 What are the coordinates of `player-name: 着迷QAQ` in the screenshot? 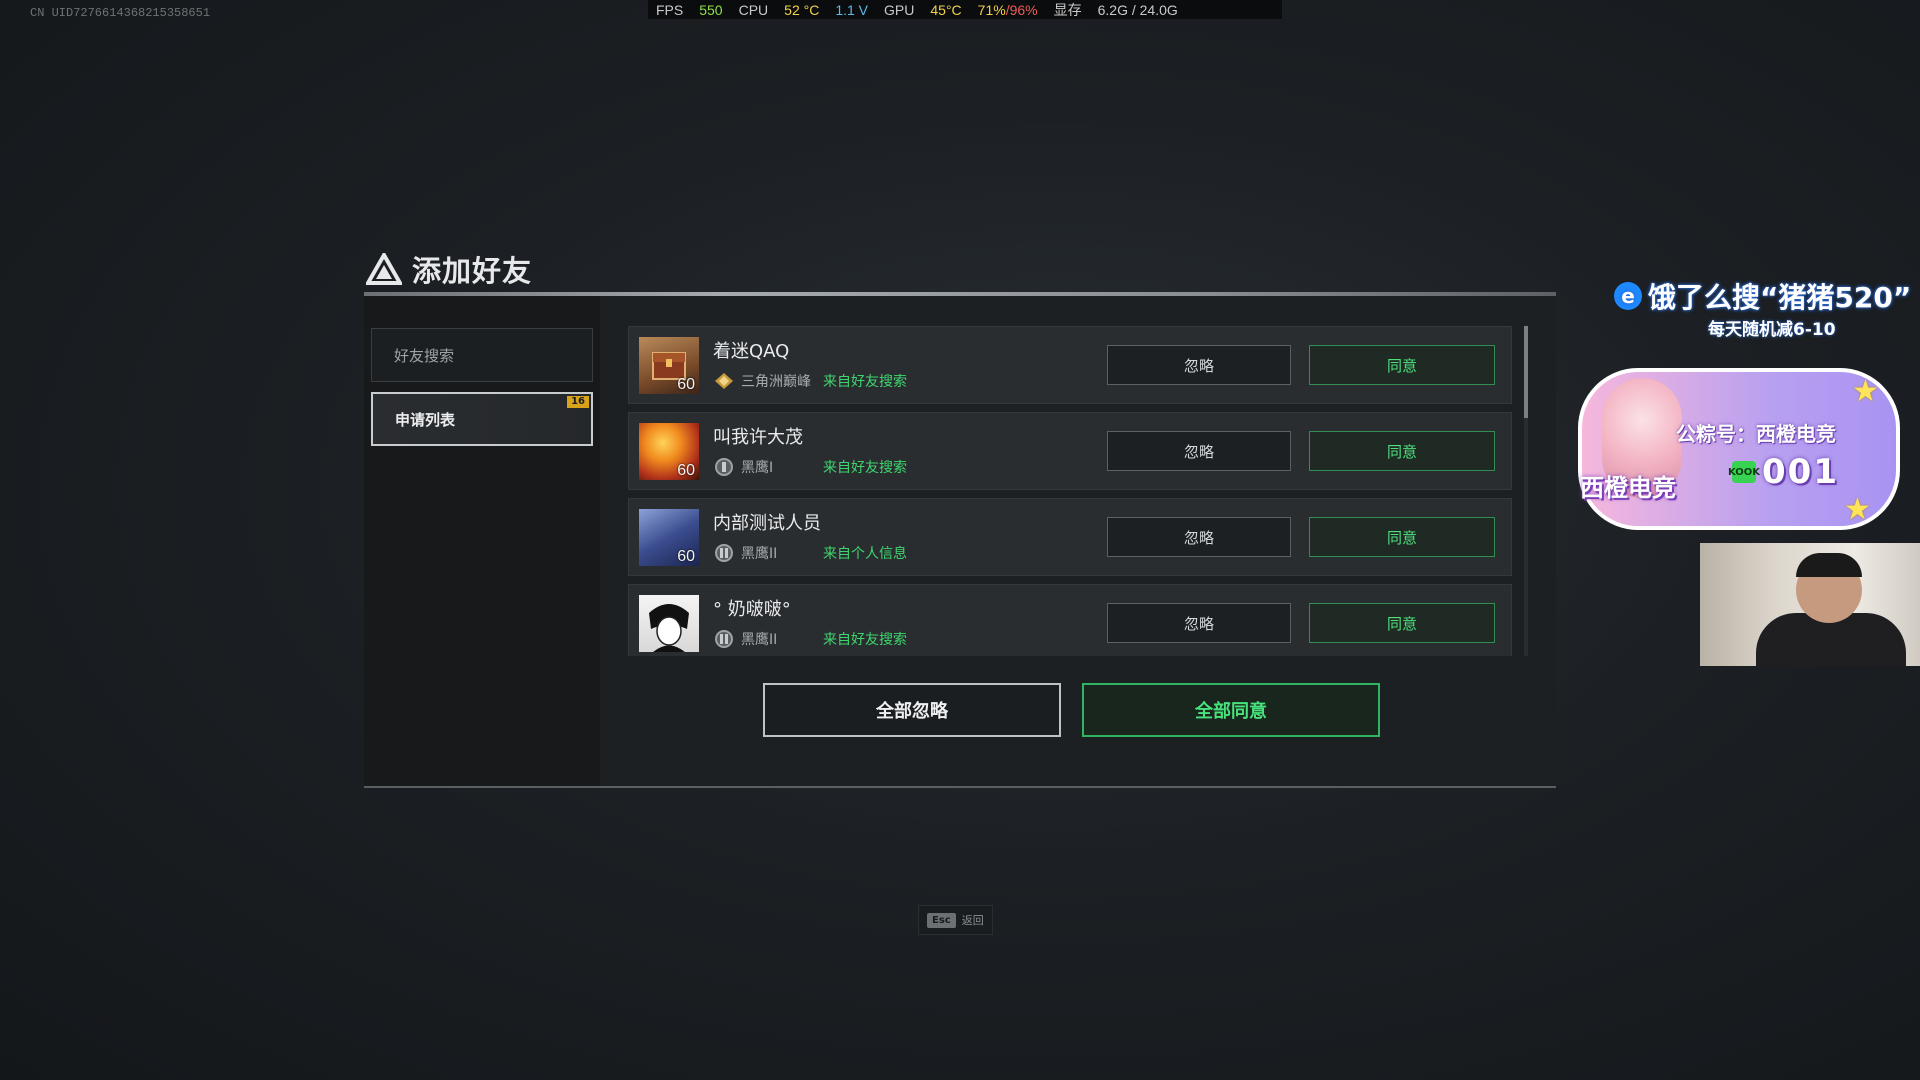 It's located at (751, 351).